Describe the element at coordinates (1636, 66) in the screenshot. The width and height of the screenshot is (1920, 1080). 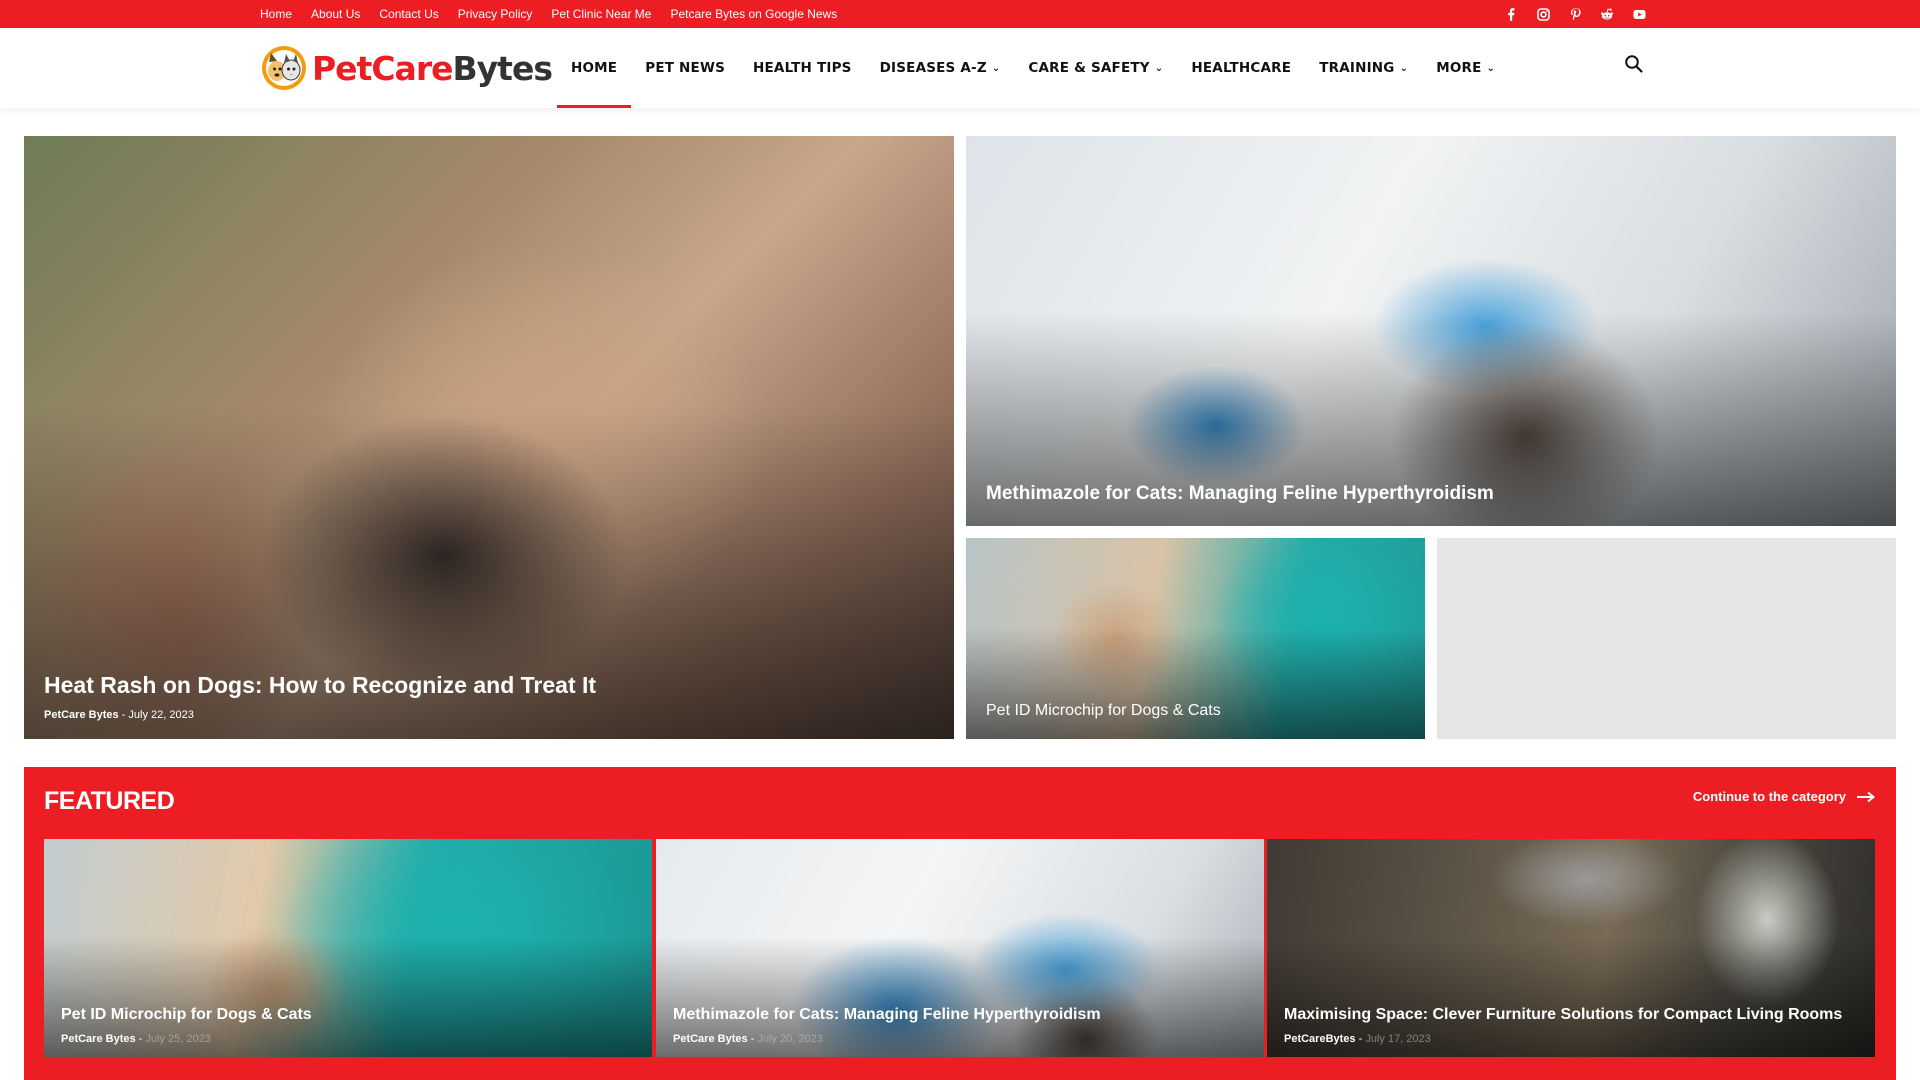
I see `search-icon` at that location.